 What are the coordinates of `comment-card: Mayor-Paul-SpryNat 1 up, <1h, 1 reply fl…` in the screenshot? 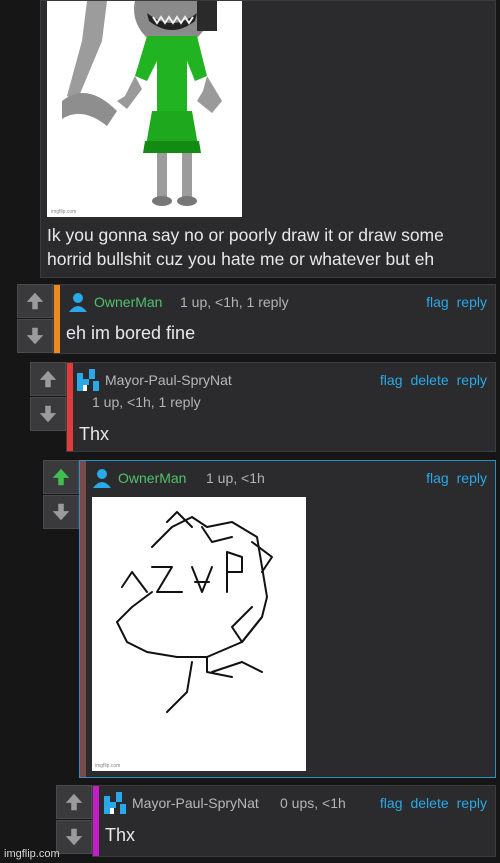 It's located at (281, 407).